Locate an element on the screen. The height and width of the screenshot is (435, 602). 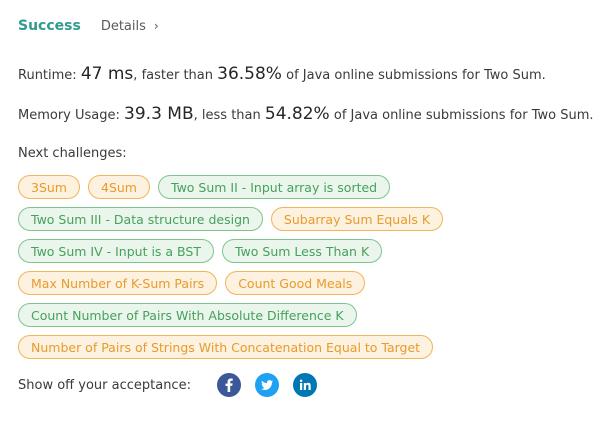
challenge-chip: Two Sum IV - Input is a BST is located at coordinates (116, 251).